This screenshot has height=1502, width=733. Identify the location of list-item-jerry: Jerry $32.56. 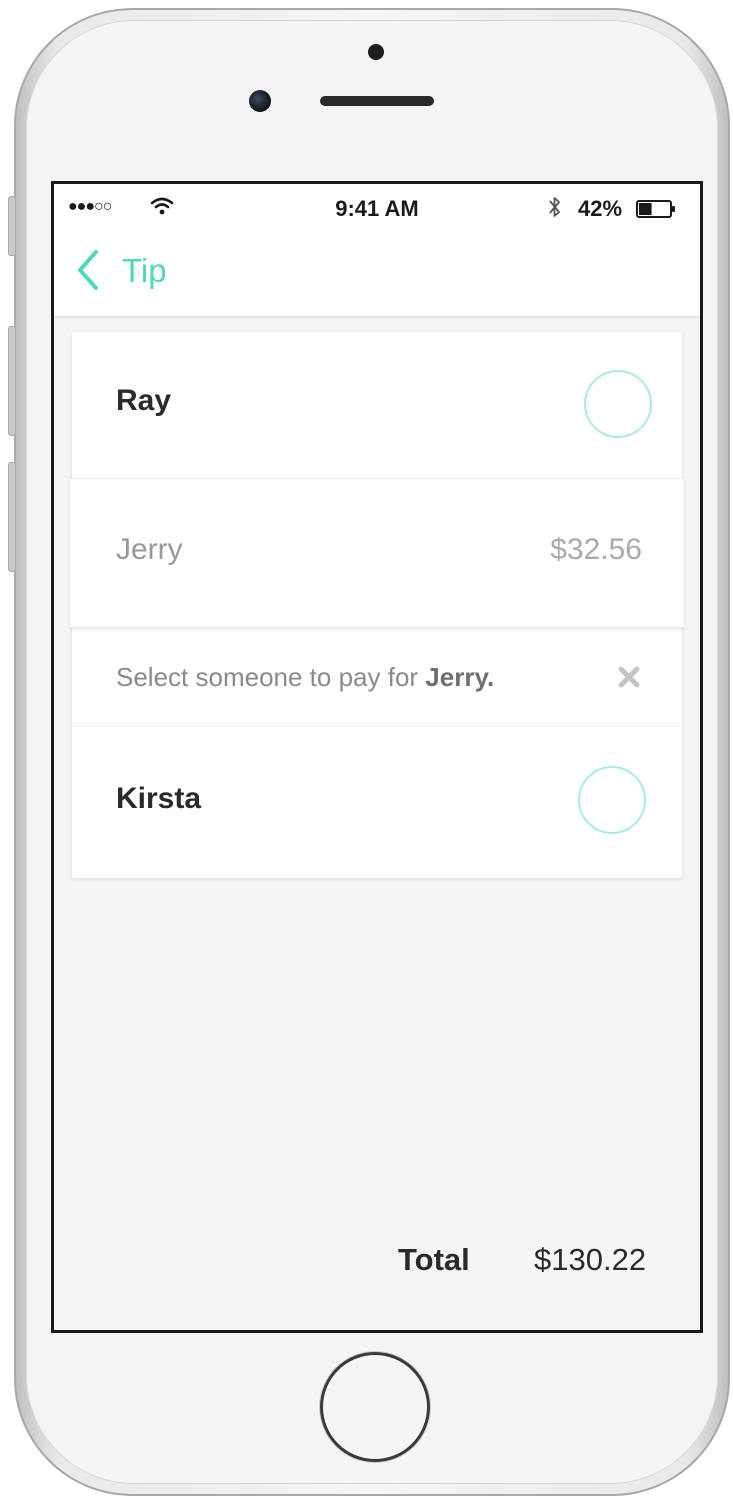
(377, 552).